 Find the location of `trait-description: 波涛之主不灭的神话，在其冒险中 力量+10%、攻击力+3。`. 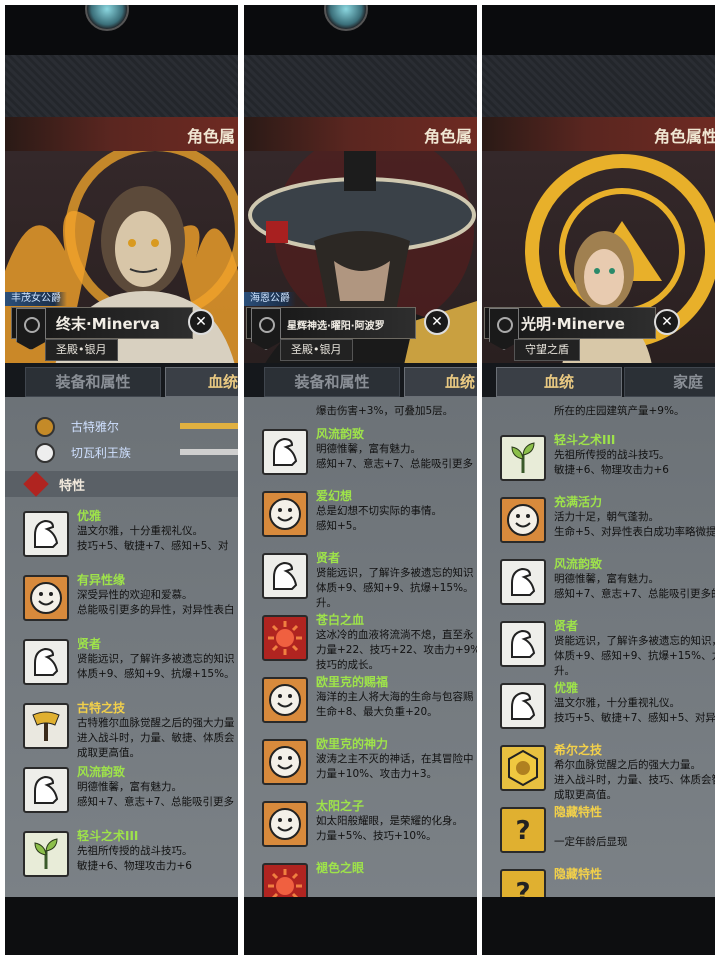

trait-description: 波涛之主不灭的神话，在其冒险中 力量+10%、攻击力+3。 is located at coordinates (395, 766).